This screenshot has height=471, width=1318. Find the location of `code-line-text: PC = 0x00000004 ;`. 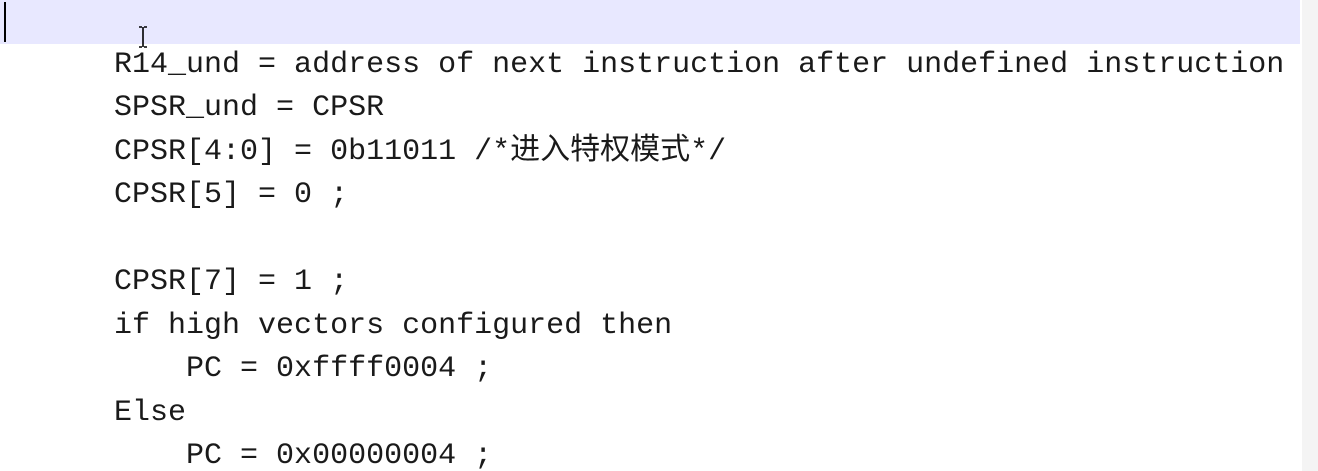

code-line-text: PC = 0x00000004 ; is located at coordinates (303, 455).